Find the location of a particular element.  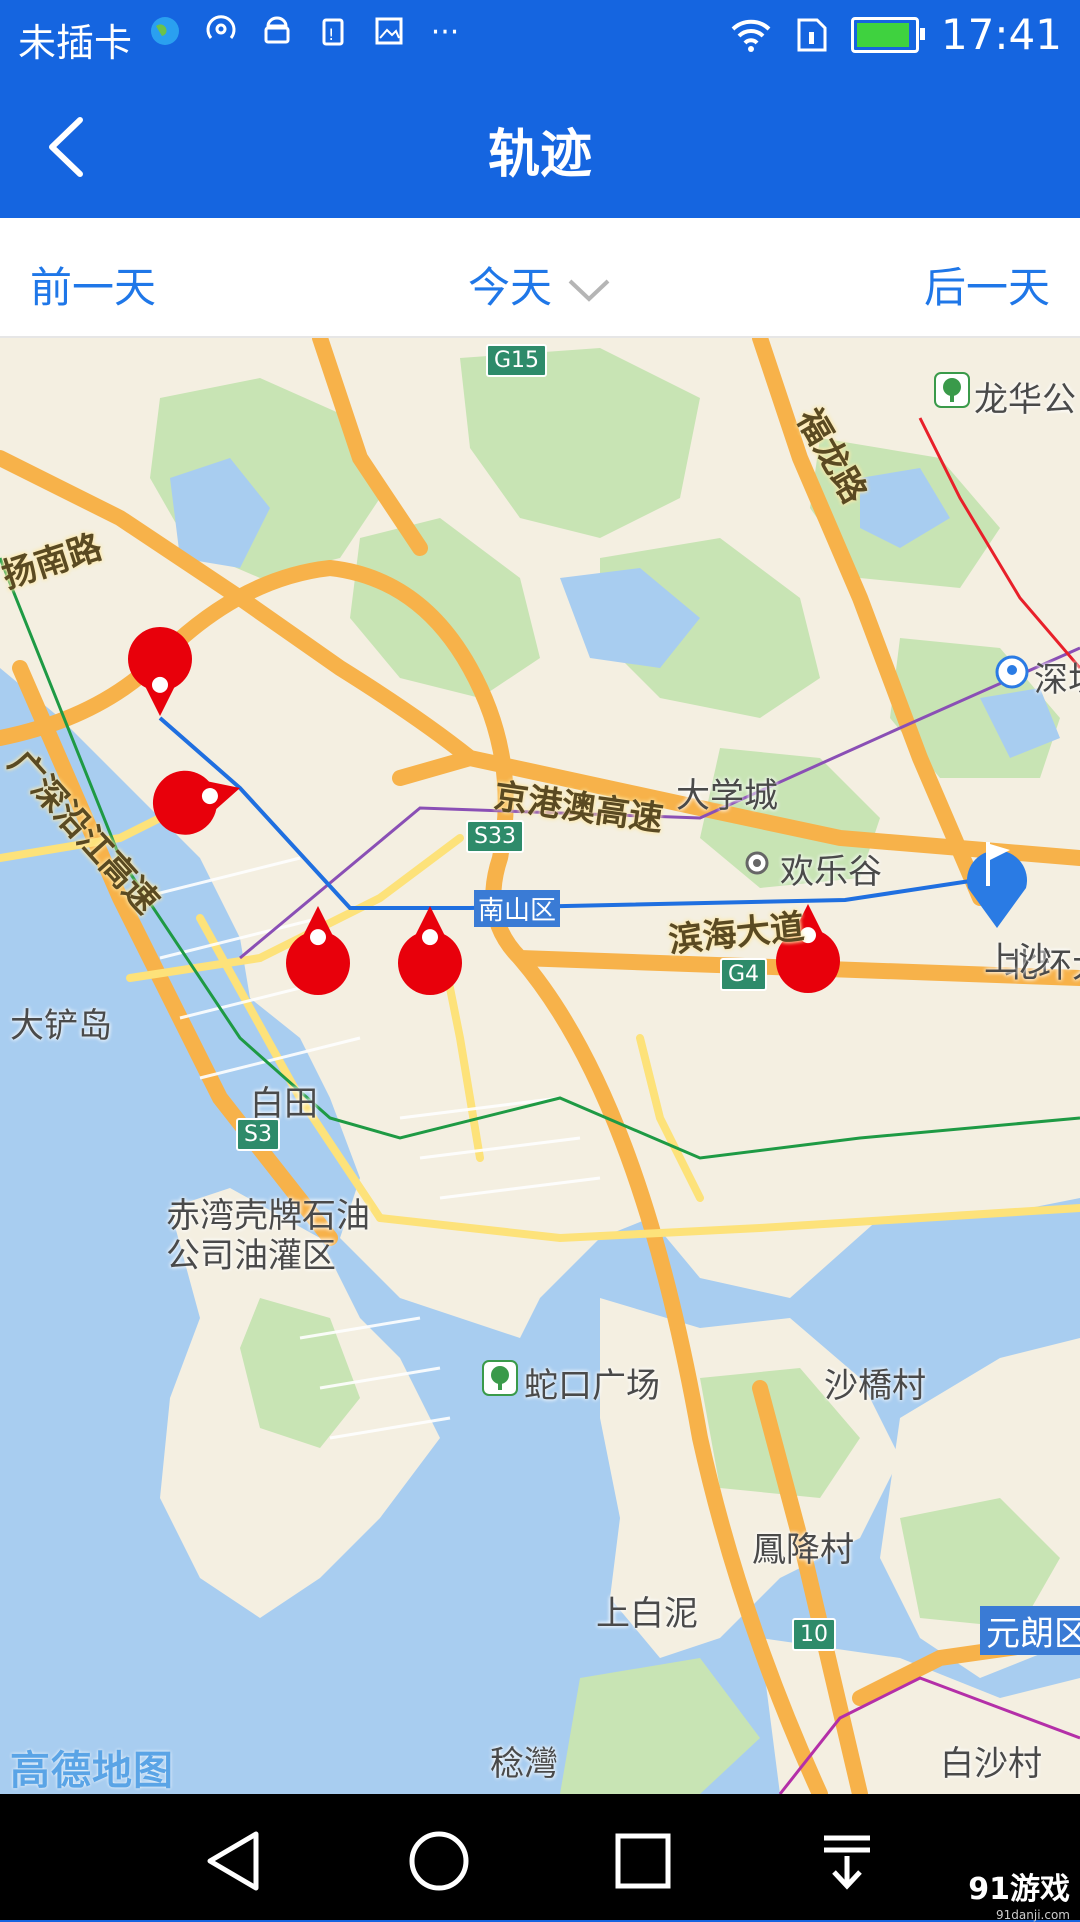

clock: 17:41 is located at coordinates (1001, 34).